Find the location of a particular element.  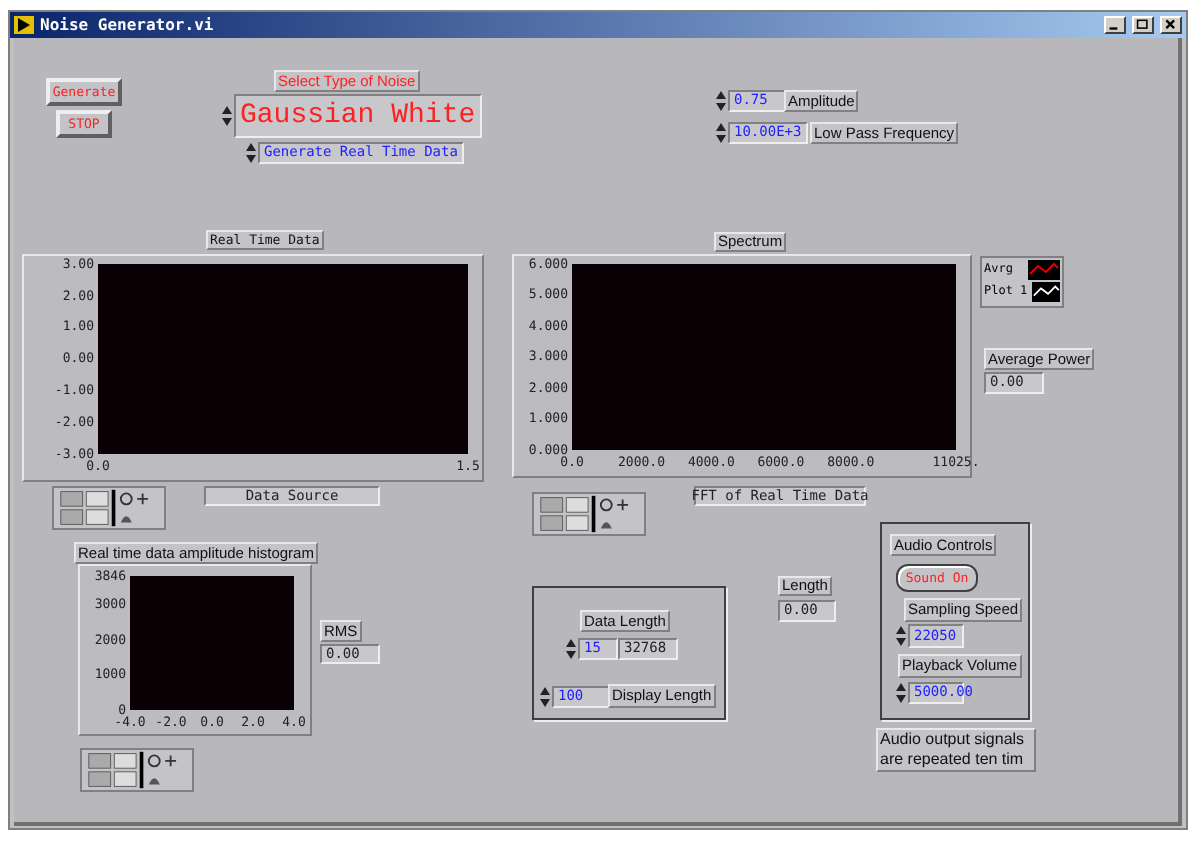

app-icon is located at coordinates (24, 25).